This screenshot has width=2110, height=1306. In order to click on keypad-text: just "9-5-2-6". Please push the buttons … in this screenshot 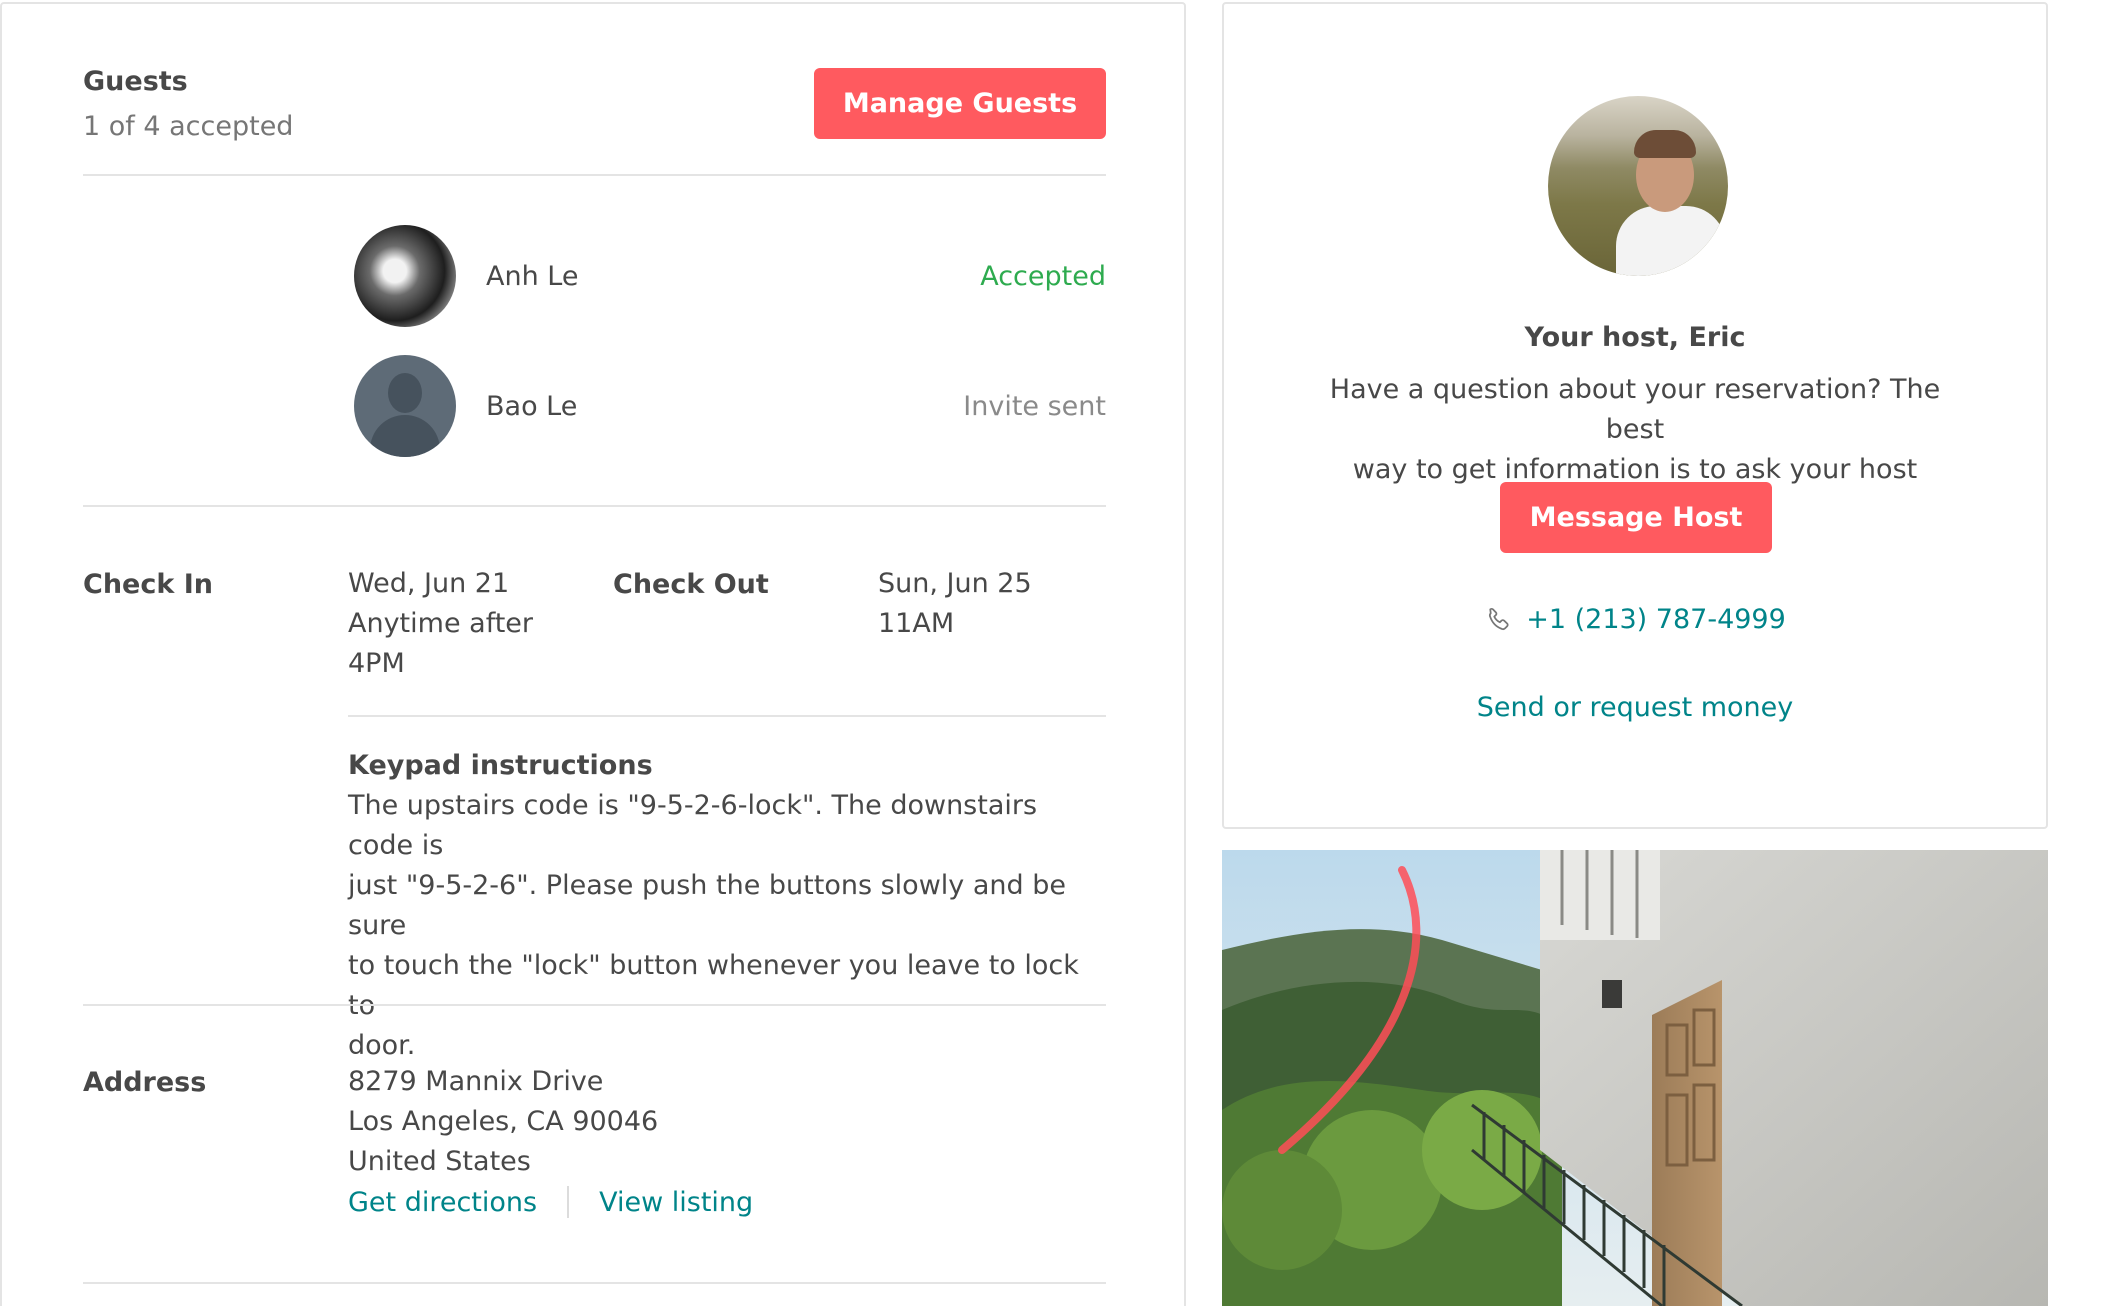, I will do `click(707, 905)`.